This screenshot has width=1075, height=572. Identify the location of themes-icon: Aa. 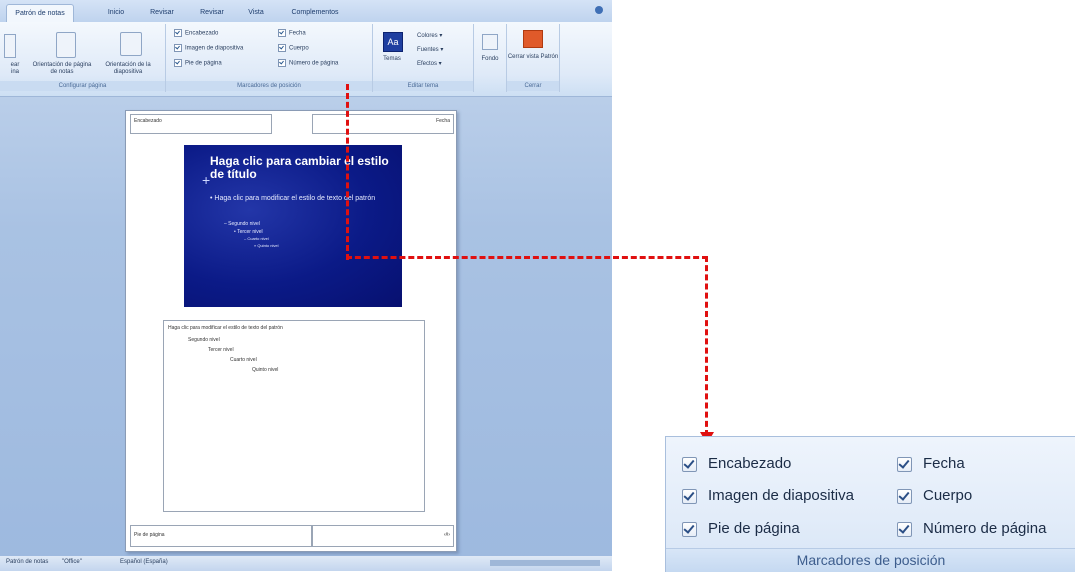
(393, 42).